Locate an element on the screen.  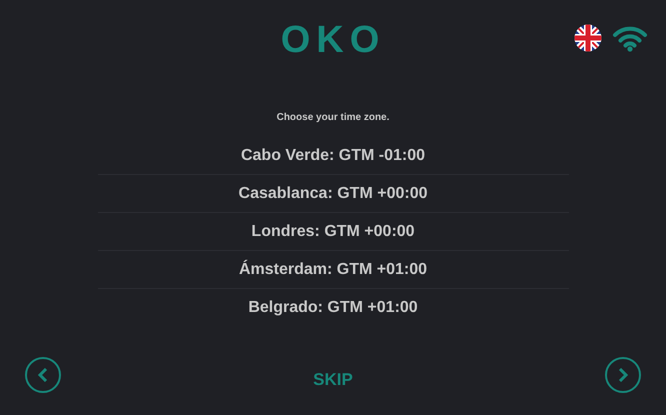
time-zone-option: Londres: GTM +00:00 is located at coordinates (333, 232).